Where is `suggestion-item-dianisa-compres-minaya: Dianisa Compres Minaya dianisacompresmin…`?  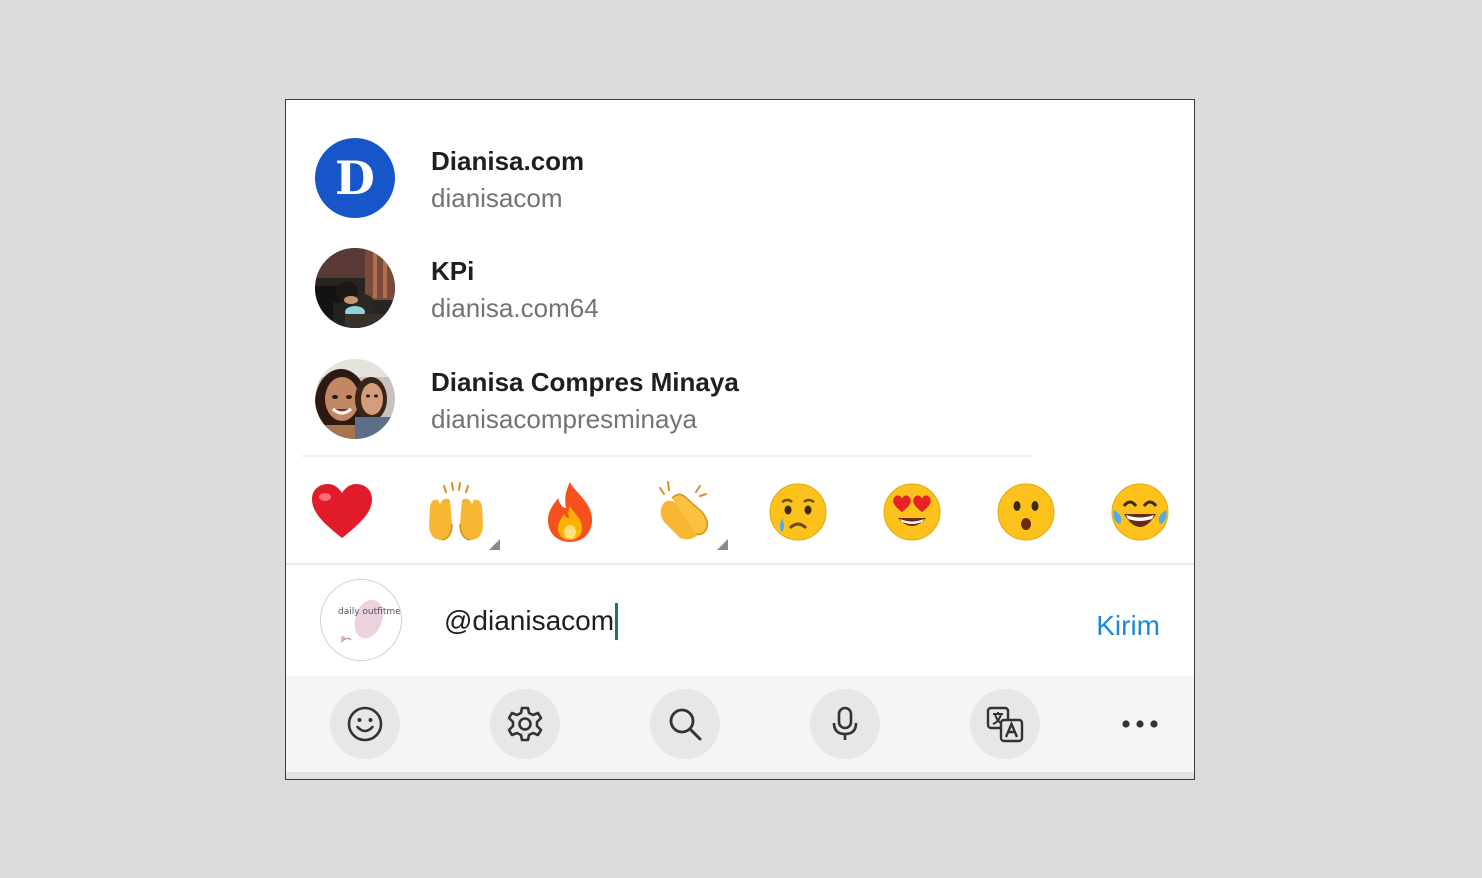 suggestion-item-dianisa-compres-minaya: Dianisa Compres Minaya dianisacompresmin… is located at coordinates (740, 386).